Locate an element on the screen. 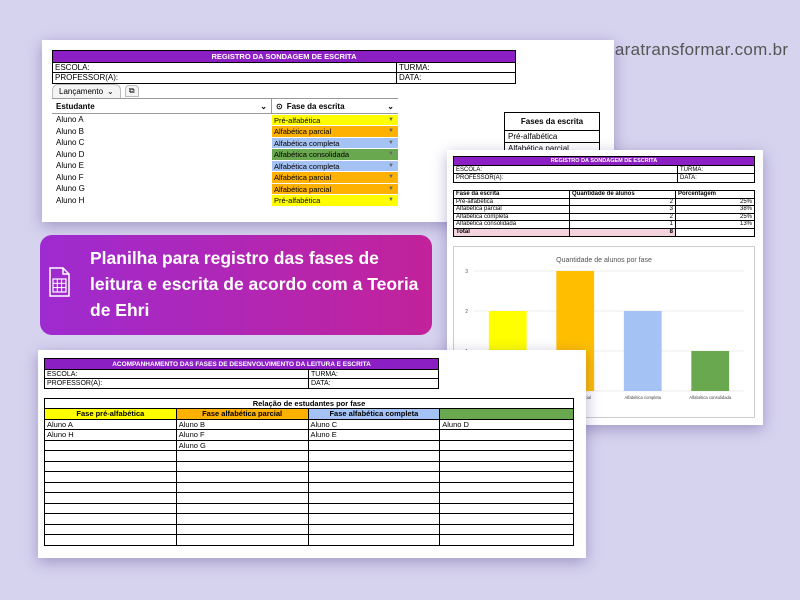  student-column-header: Estudante ⌄ is located at coordinates (162, 106).